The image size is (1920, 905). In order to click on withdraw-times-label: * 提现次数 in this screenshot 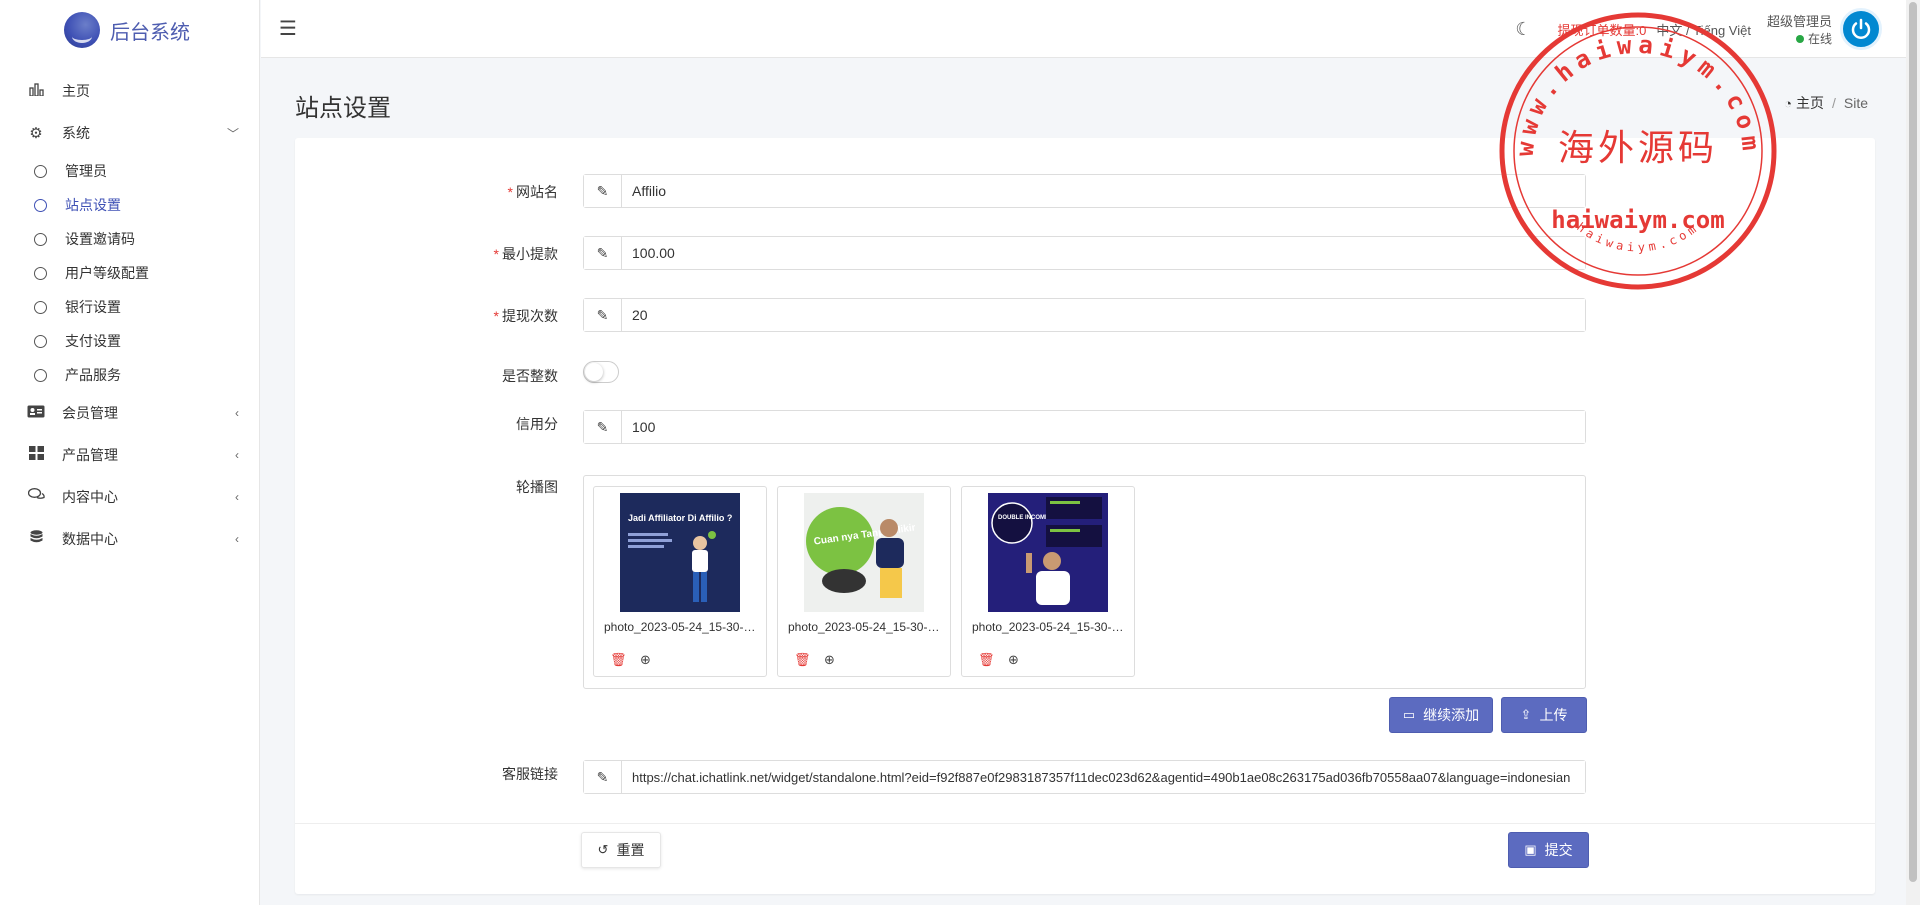, I will do `click(458, 316)`.